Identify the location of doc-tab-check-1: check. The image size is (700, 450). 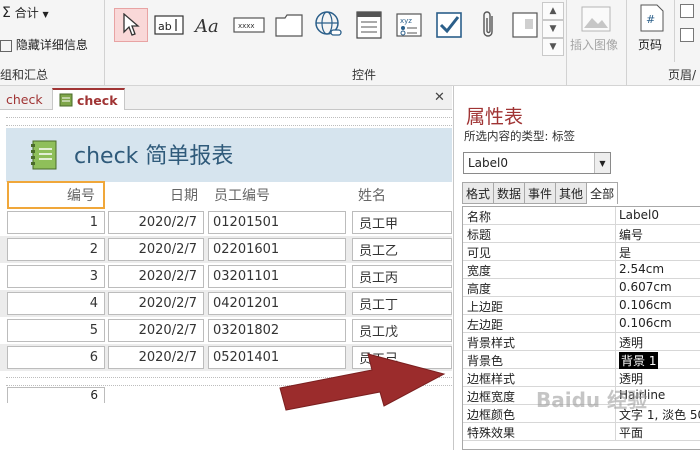
(24, 99).